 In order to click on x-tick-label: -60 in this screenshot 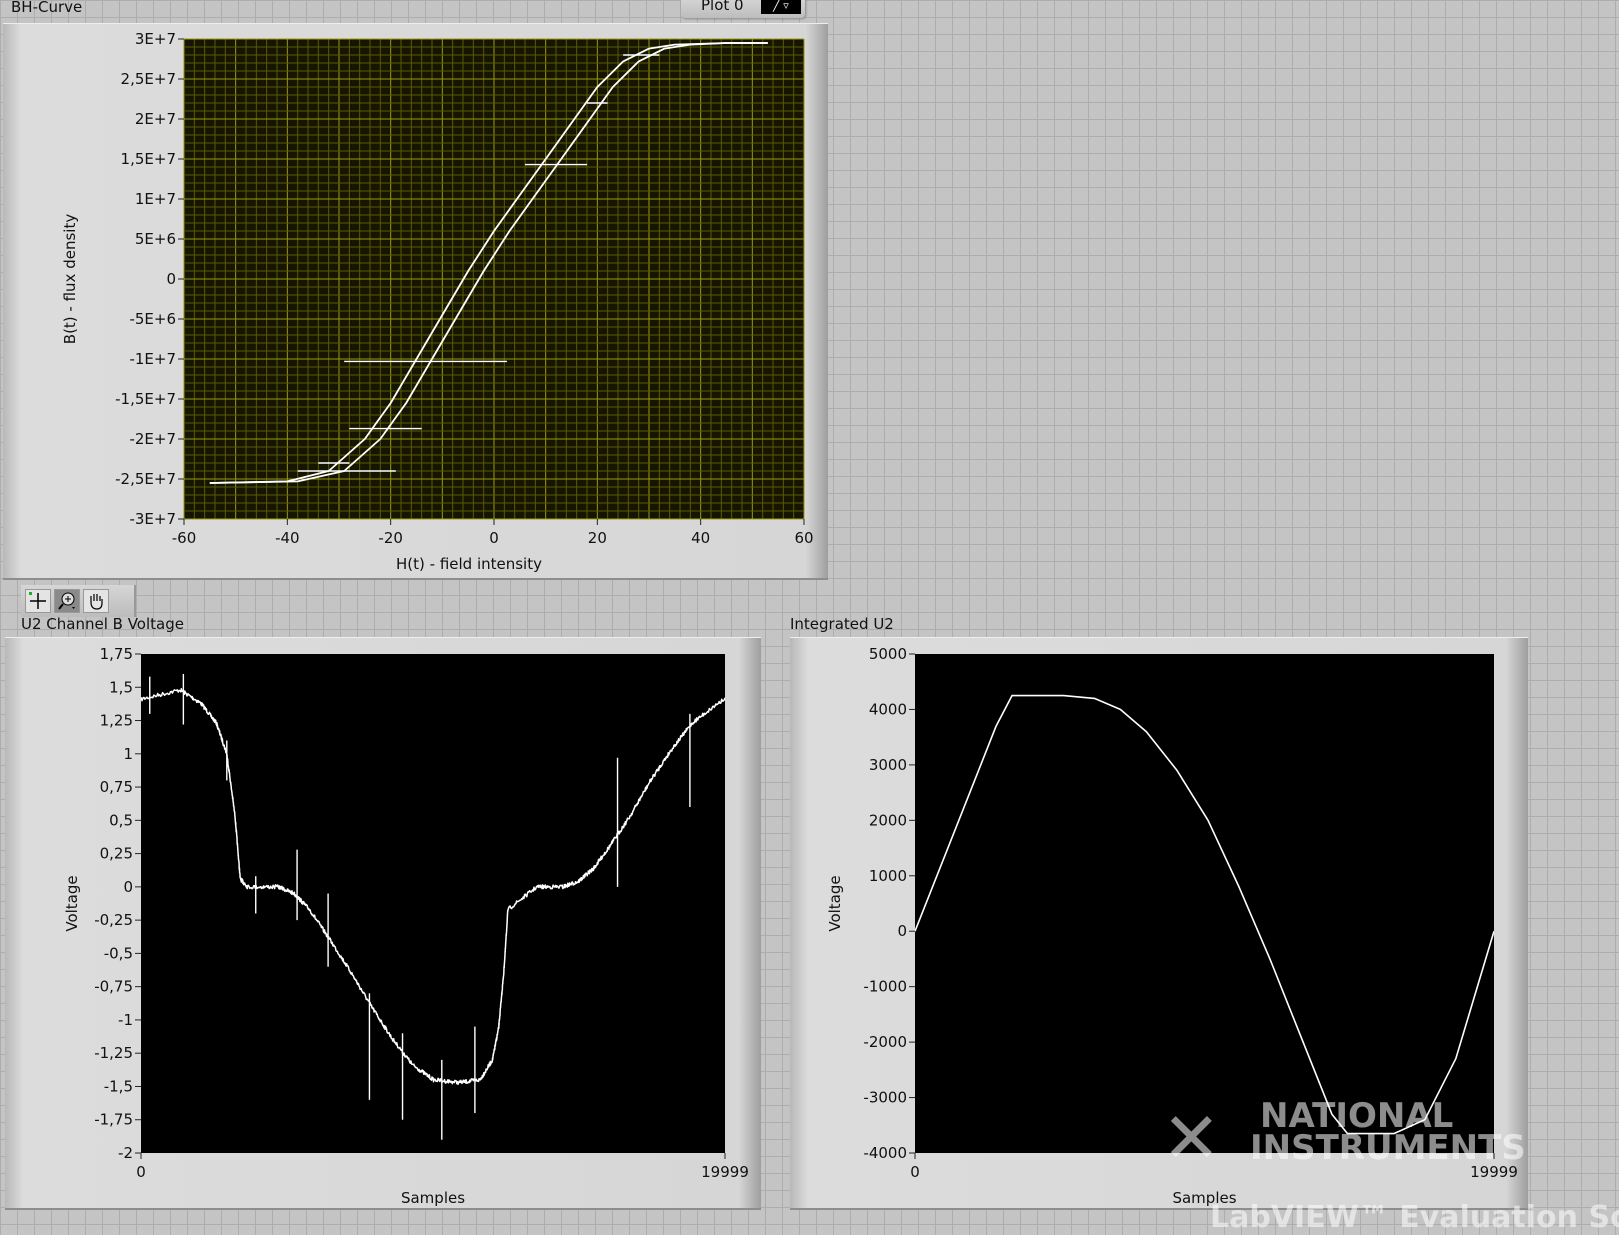, I will do `click(184, 538)`.